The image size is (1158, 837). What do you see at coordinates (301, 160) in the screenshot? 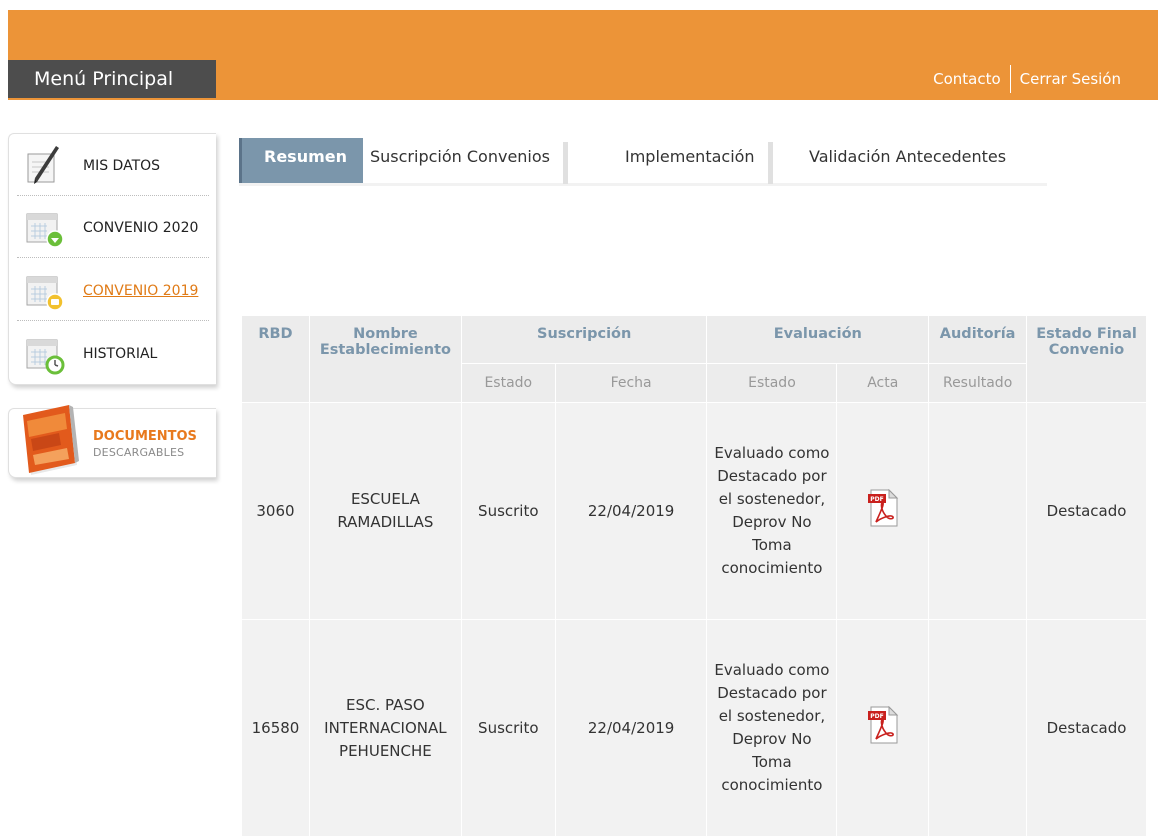
I see `tab-resumen: Resumen` at bounding box center [301, 160].